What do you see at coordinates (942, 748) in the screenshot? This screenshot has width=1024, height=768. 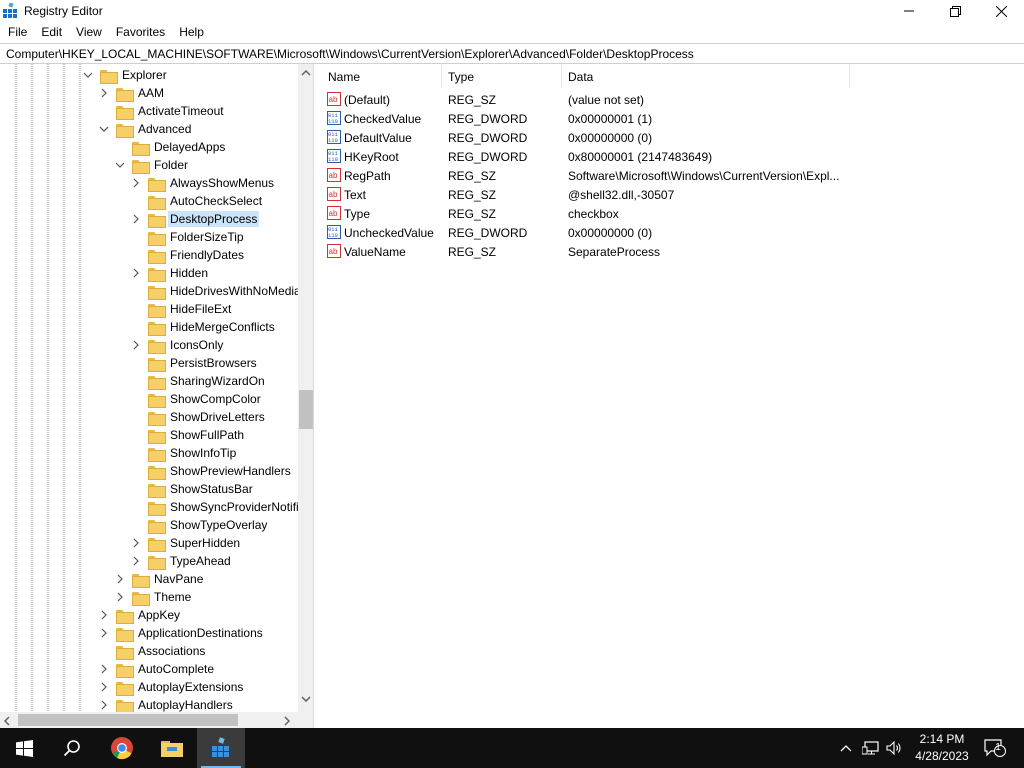 I see `taskbar-clock: 2:14 PM 4/28/2023` at bounding box center [942, 748].